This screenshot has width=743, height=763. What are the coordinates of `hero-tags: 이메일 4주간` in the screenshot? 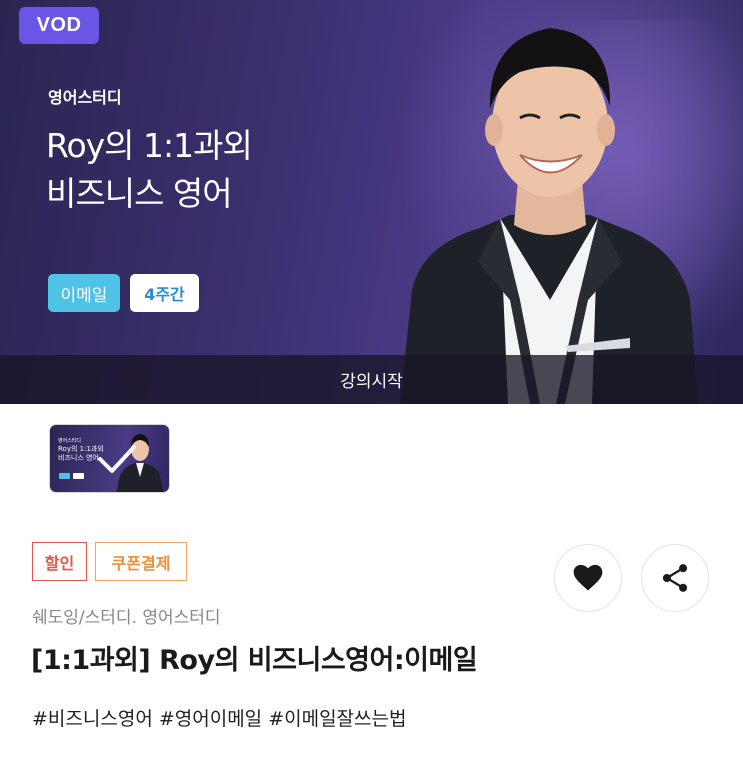 It's located at (123, 293).